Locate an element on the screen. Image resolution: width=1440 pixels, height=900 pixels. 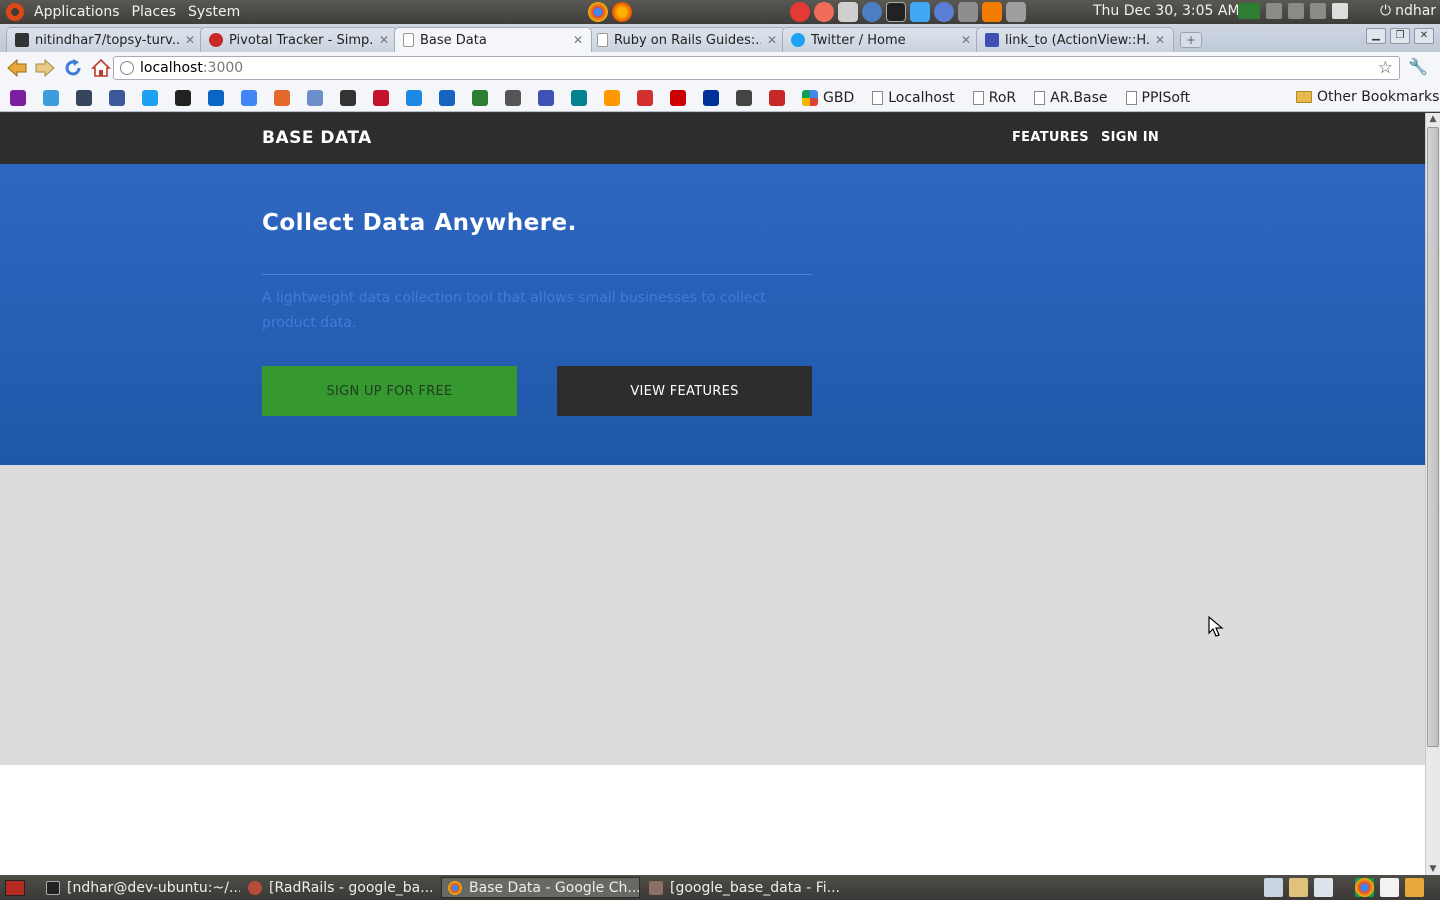
vertical-scrollbar: ▲ ▼ is located at coordinates (1432, 494).